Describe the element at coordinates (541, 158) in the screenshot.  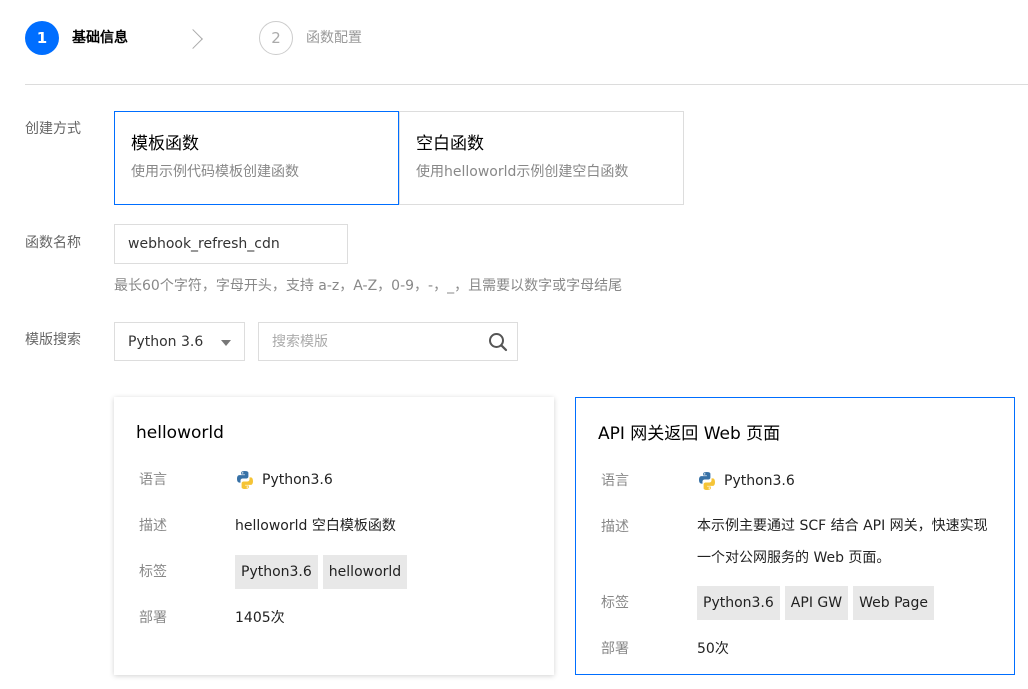
I see `blank-function-option: 空白函数 使用helloworld示例创建空白函数` at that location.